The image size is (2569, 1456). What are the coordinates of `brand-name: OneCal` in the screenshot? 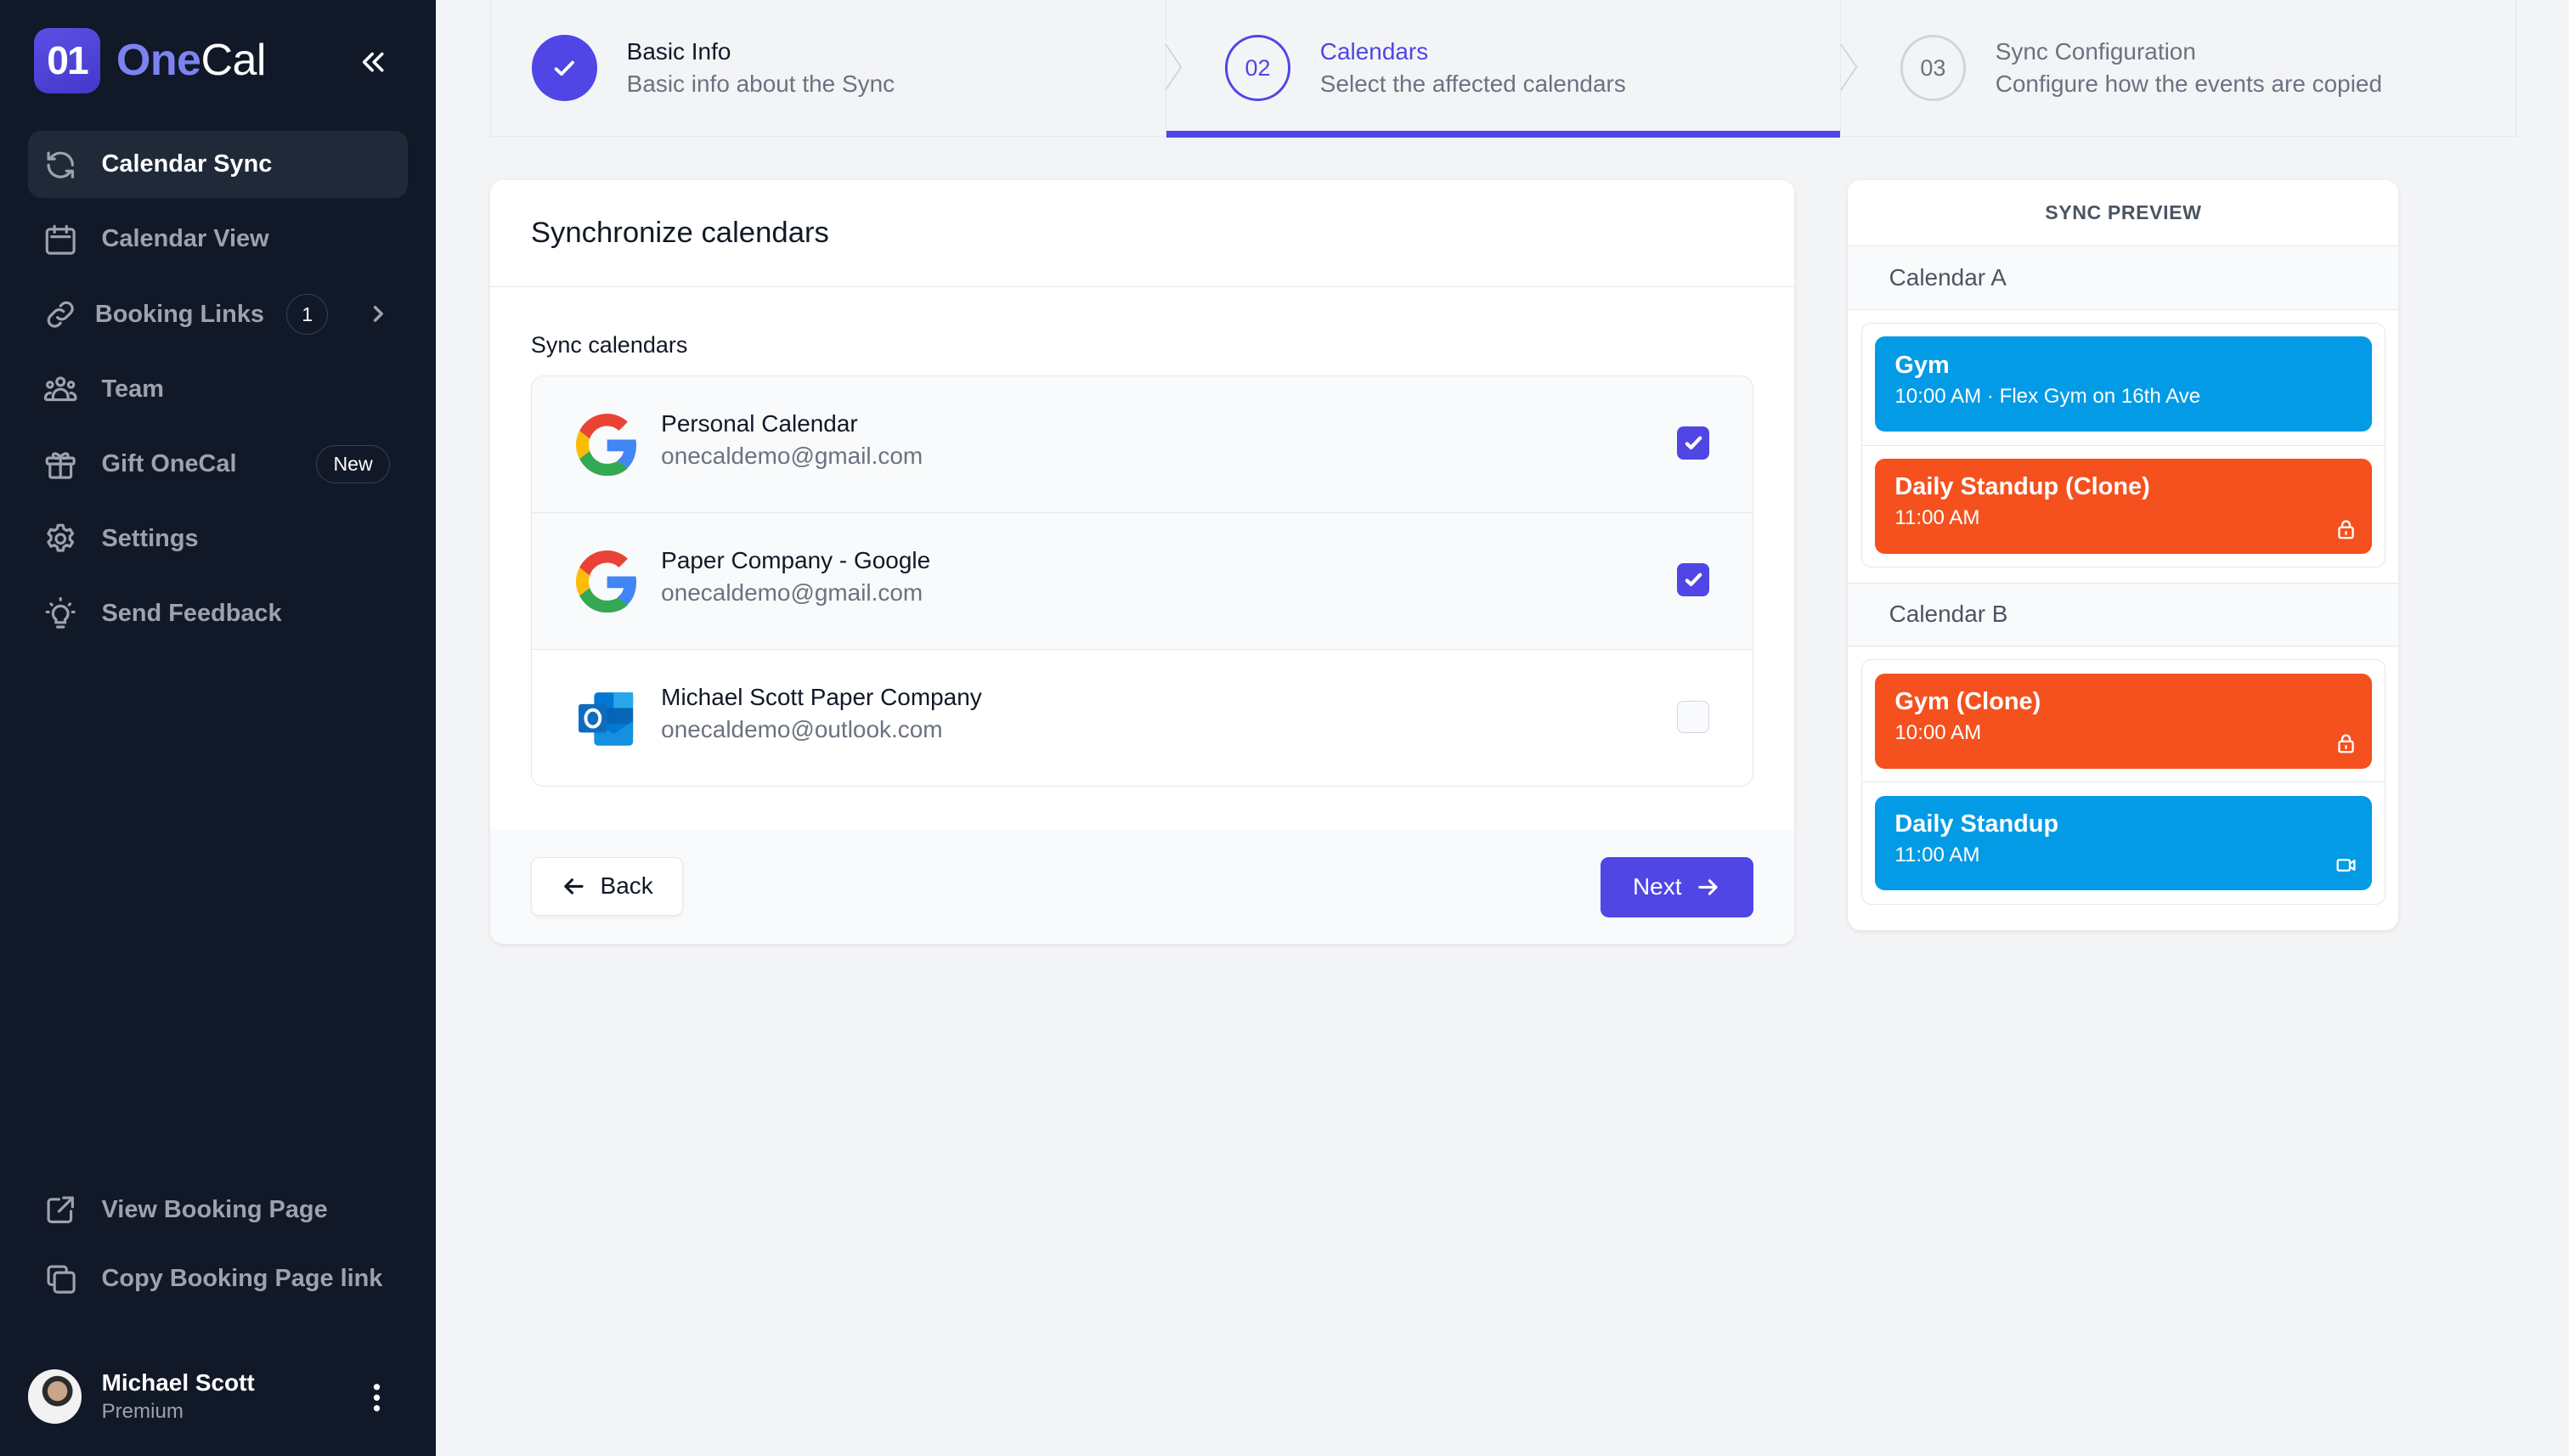 It's located at (191, 61).